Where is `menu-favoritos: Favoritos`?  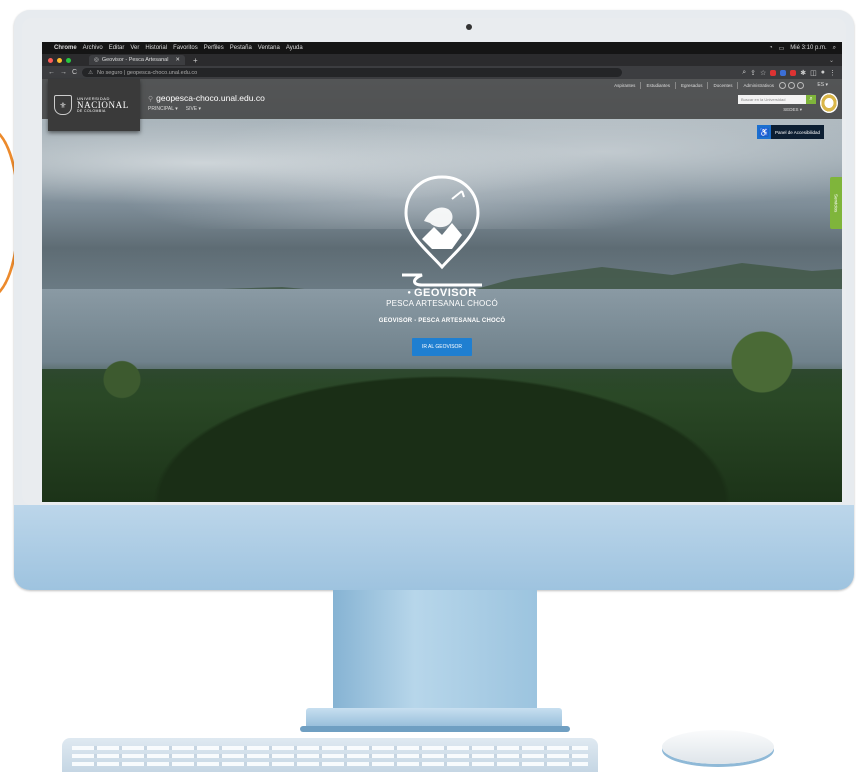 menu-favoritos: Favoritos is located at coordinates (185, 48).